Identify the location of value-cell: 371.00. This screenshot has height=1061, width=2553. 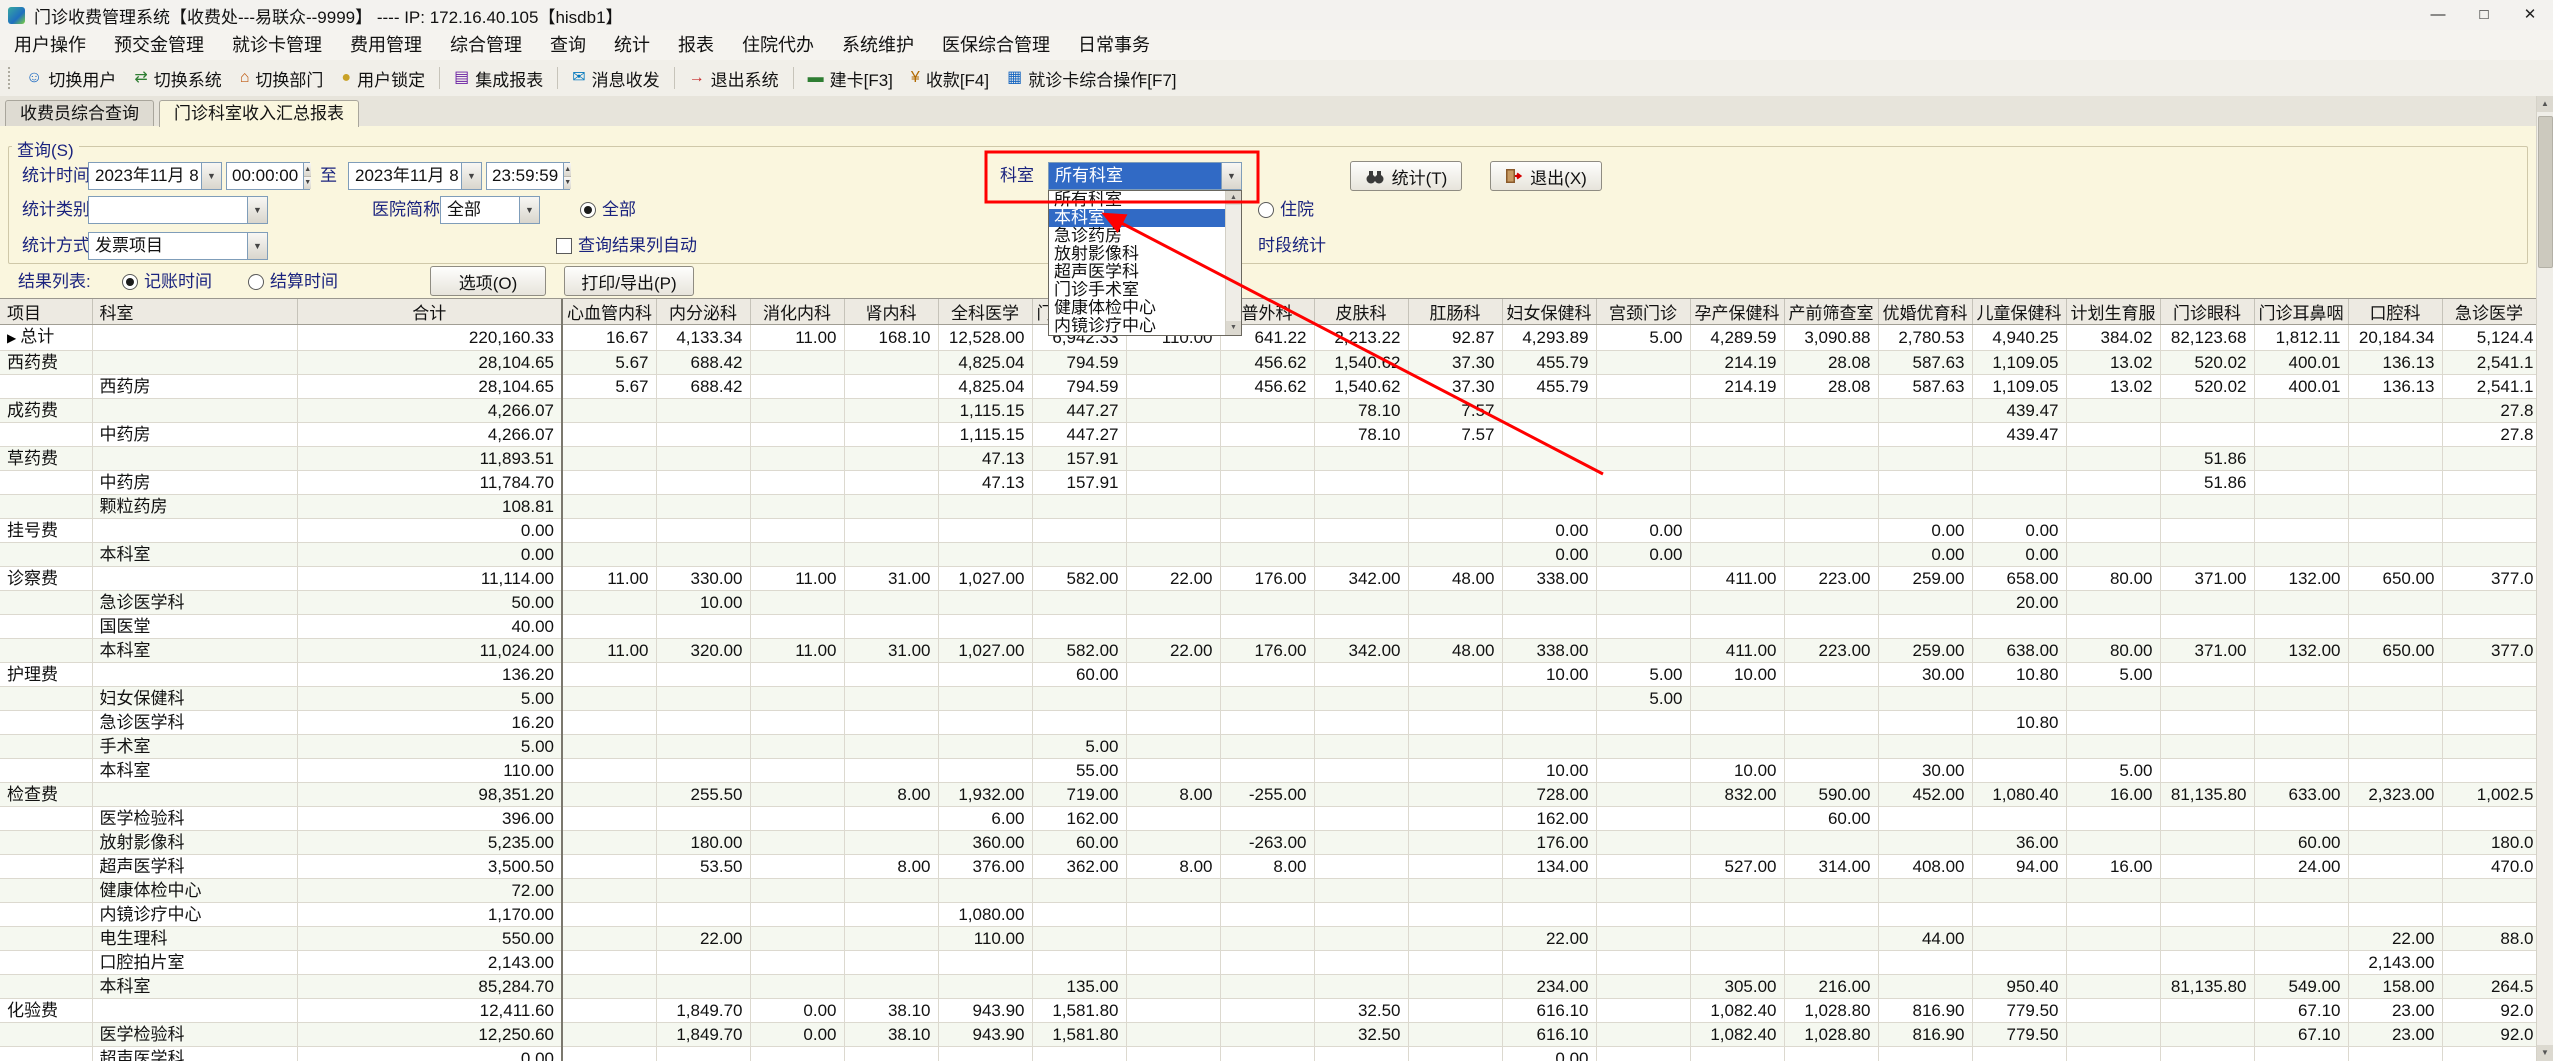
(2207, 578).